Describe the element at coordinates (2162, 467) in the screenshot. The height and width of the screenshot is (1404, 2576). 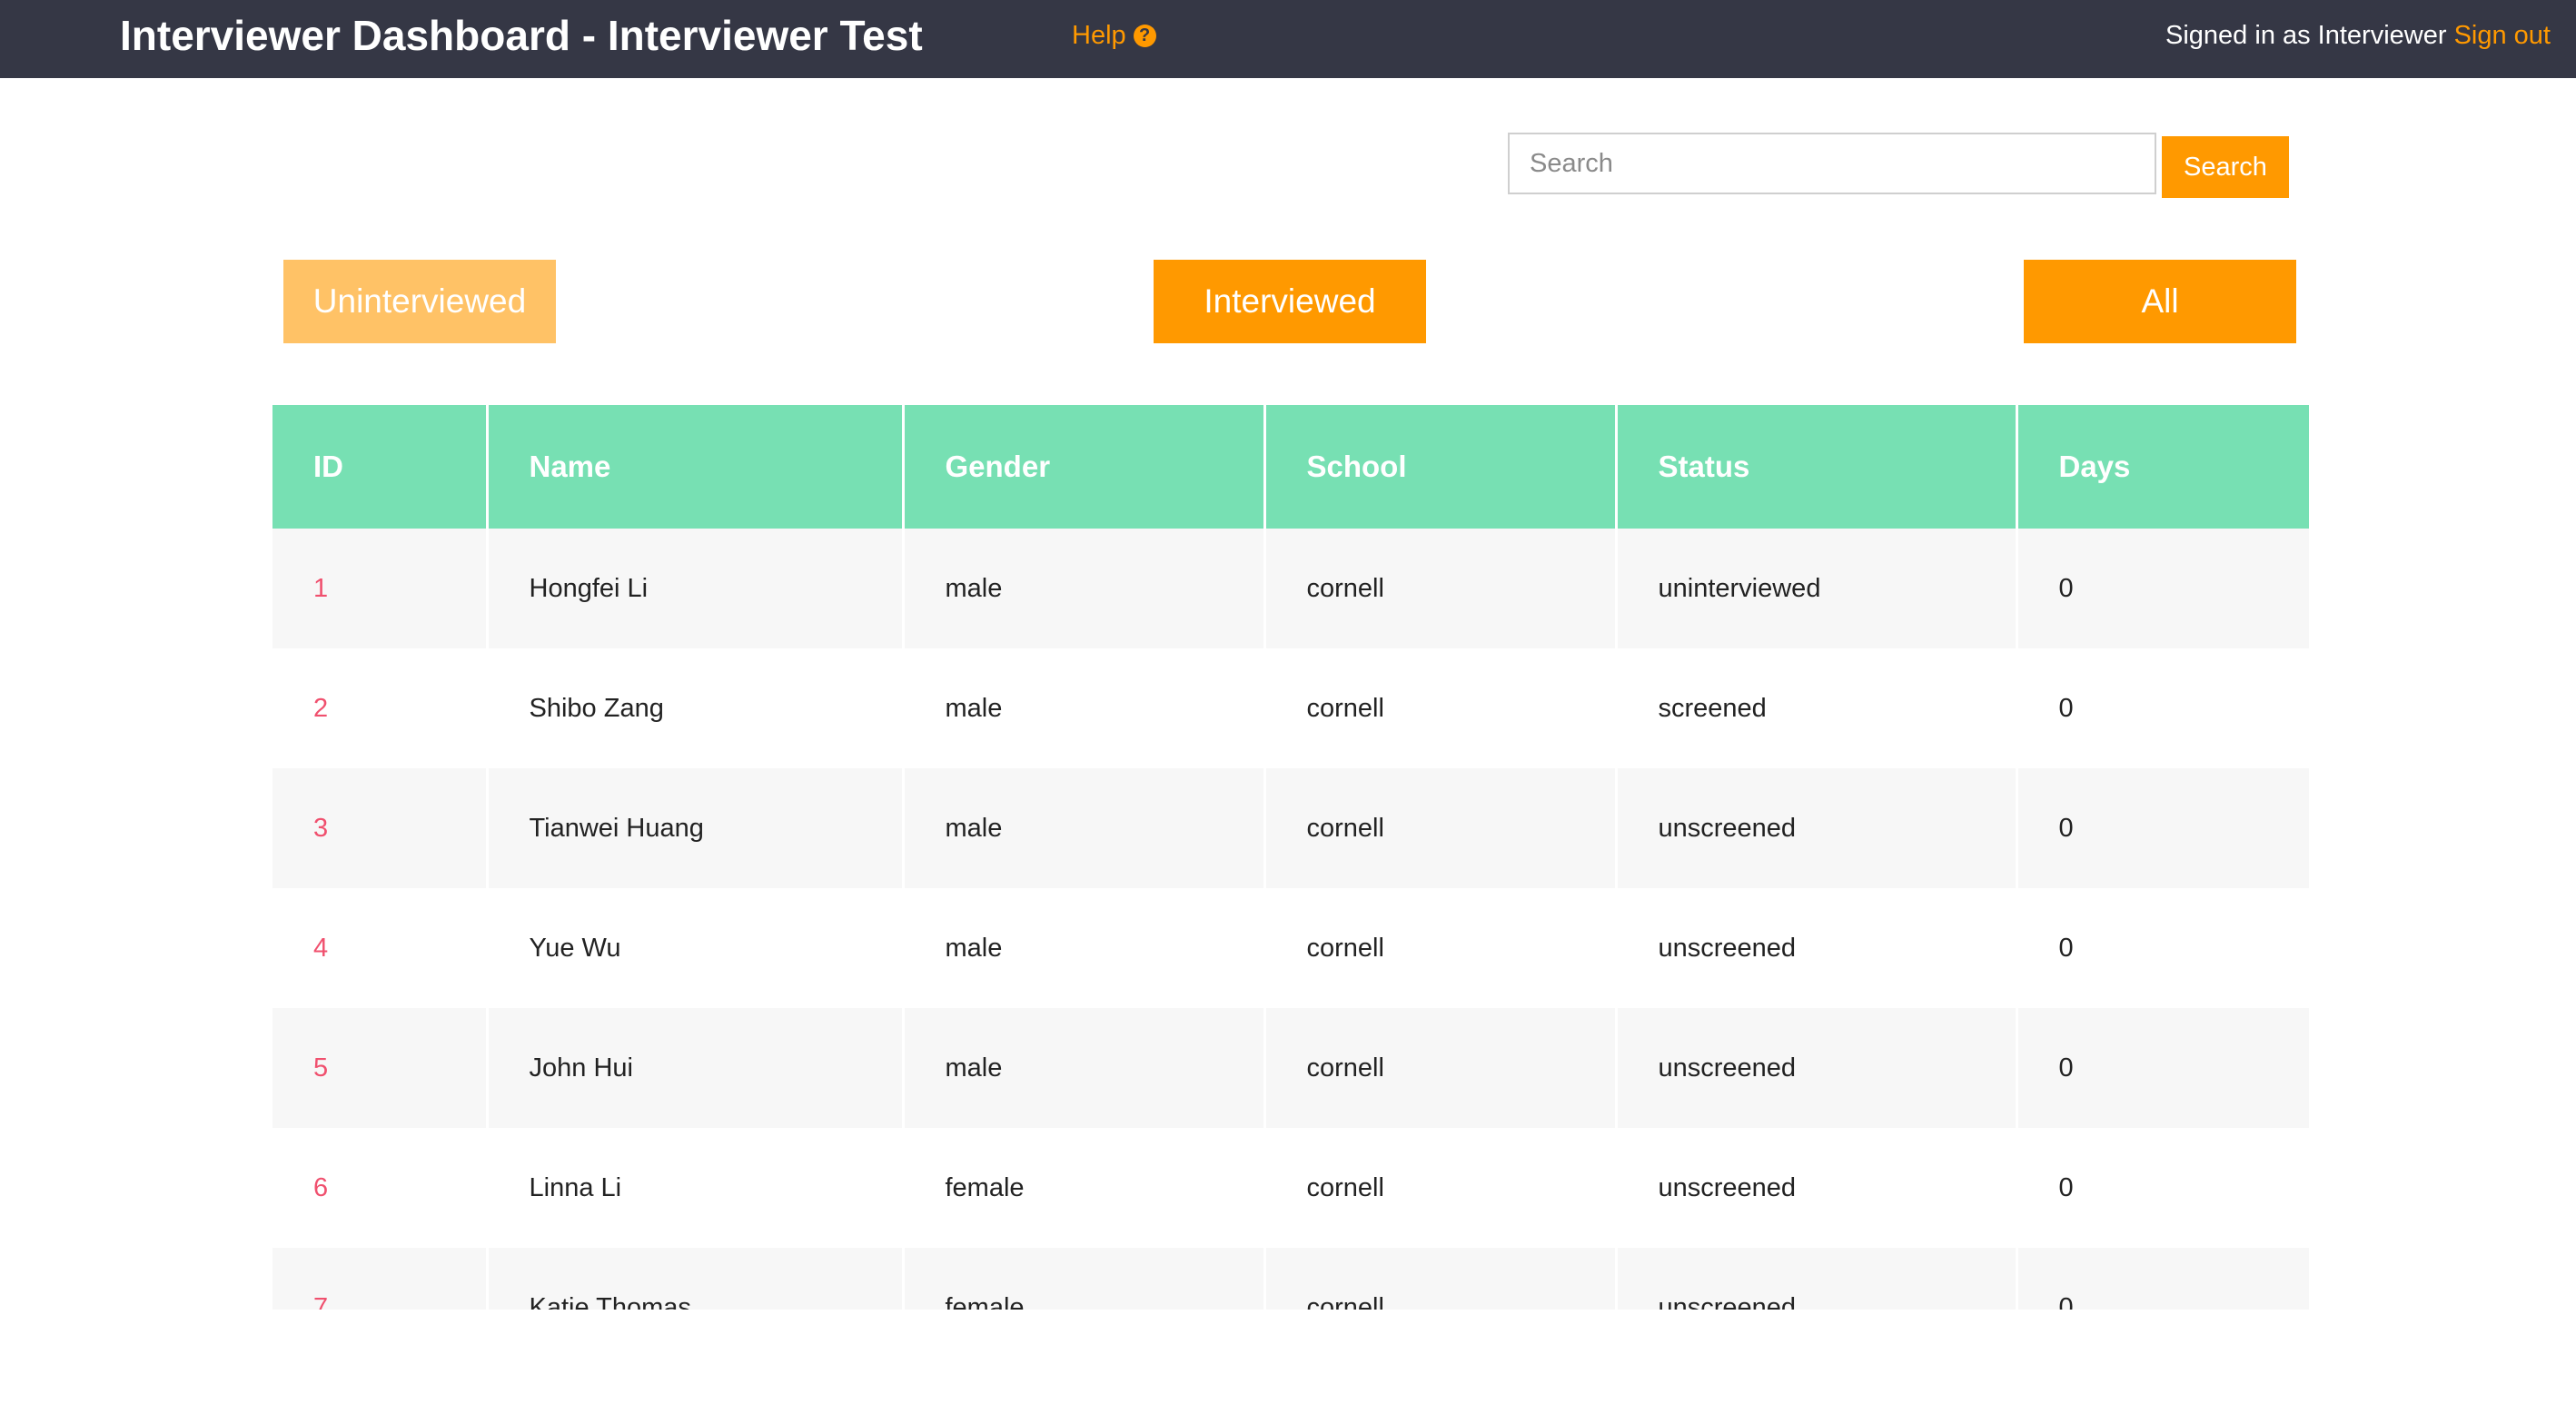
I see `column-header-days: Days` at that location.